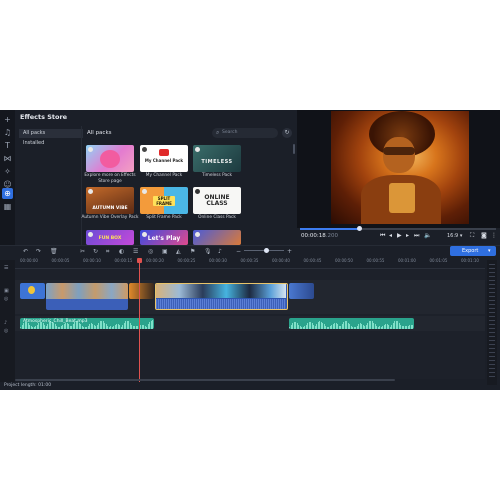  I want to click on effects-store-icon: ⊕, so click(7, 193).